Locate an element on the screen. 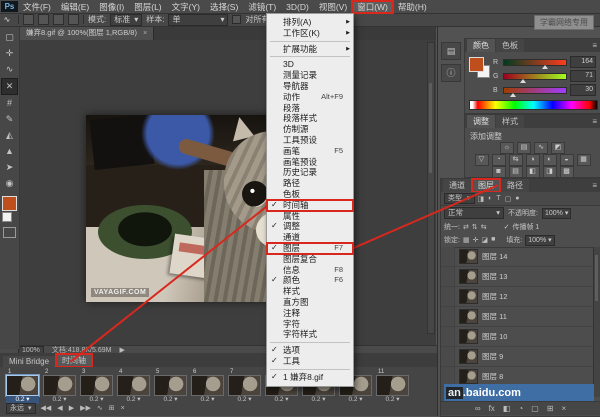 This screenshot has width=600, height=417. lock-icon: ◪ is located at coordinates (484, 240).